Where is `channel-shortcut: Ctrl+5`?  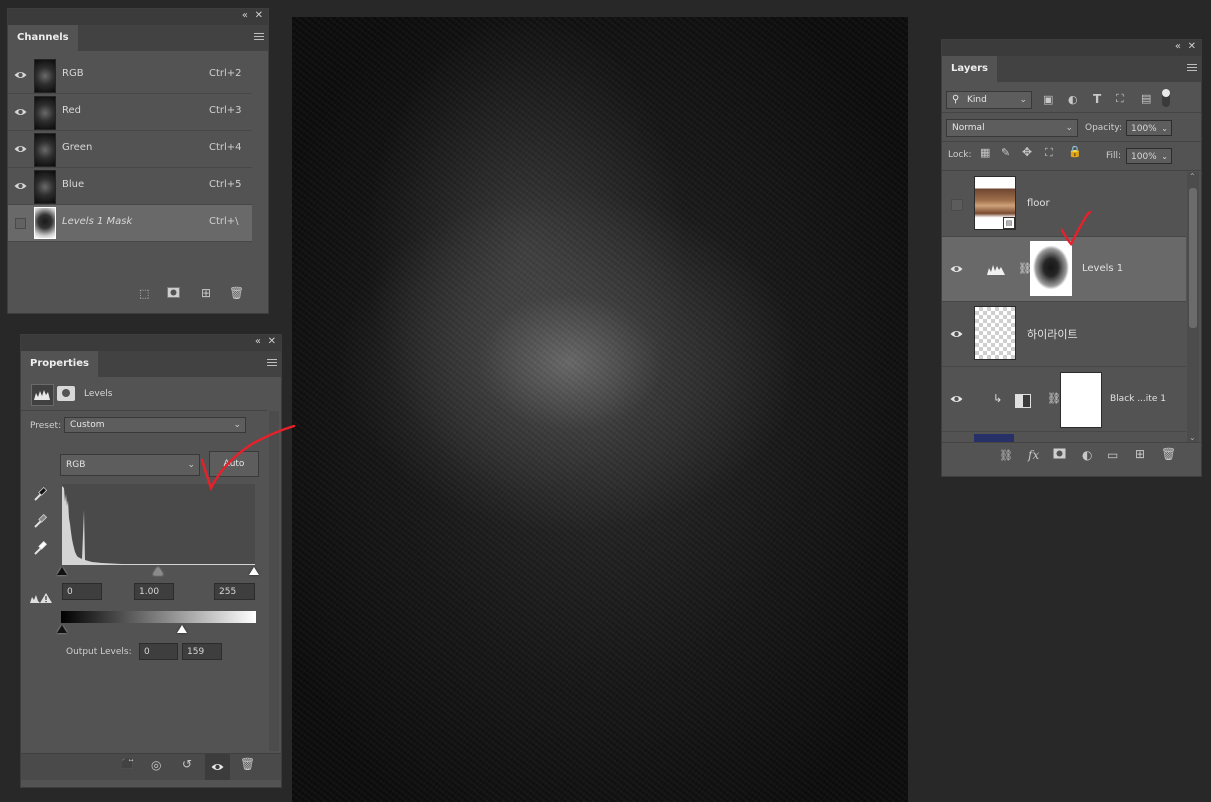
channel-shortcut: Ctrl+5 is located at coordinates (225, 184).